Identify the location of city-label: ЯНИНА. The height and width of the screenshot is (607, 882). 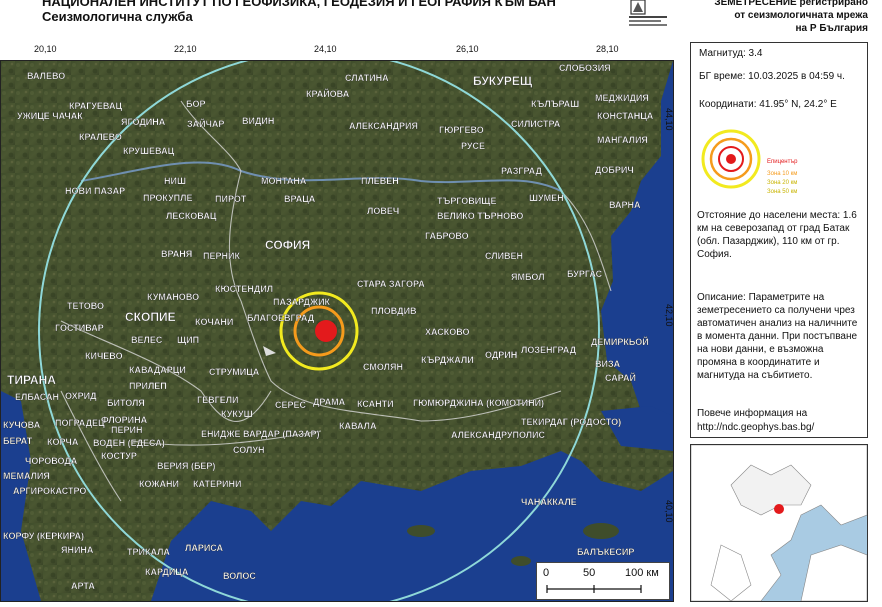
(77, 550).